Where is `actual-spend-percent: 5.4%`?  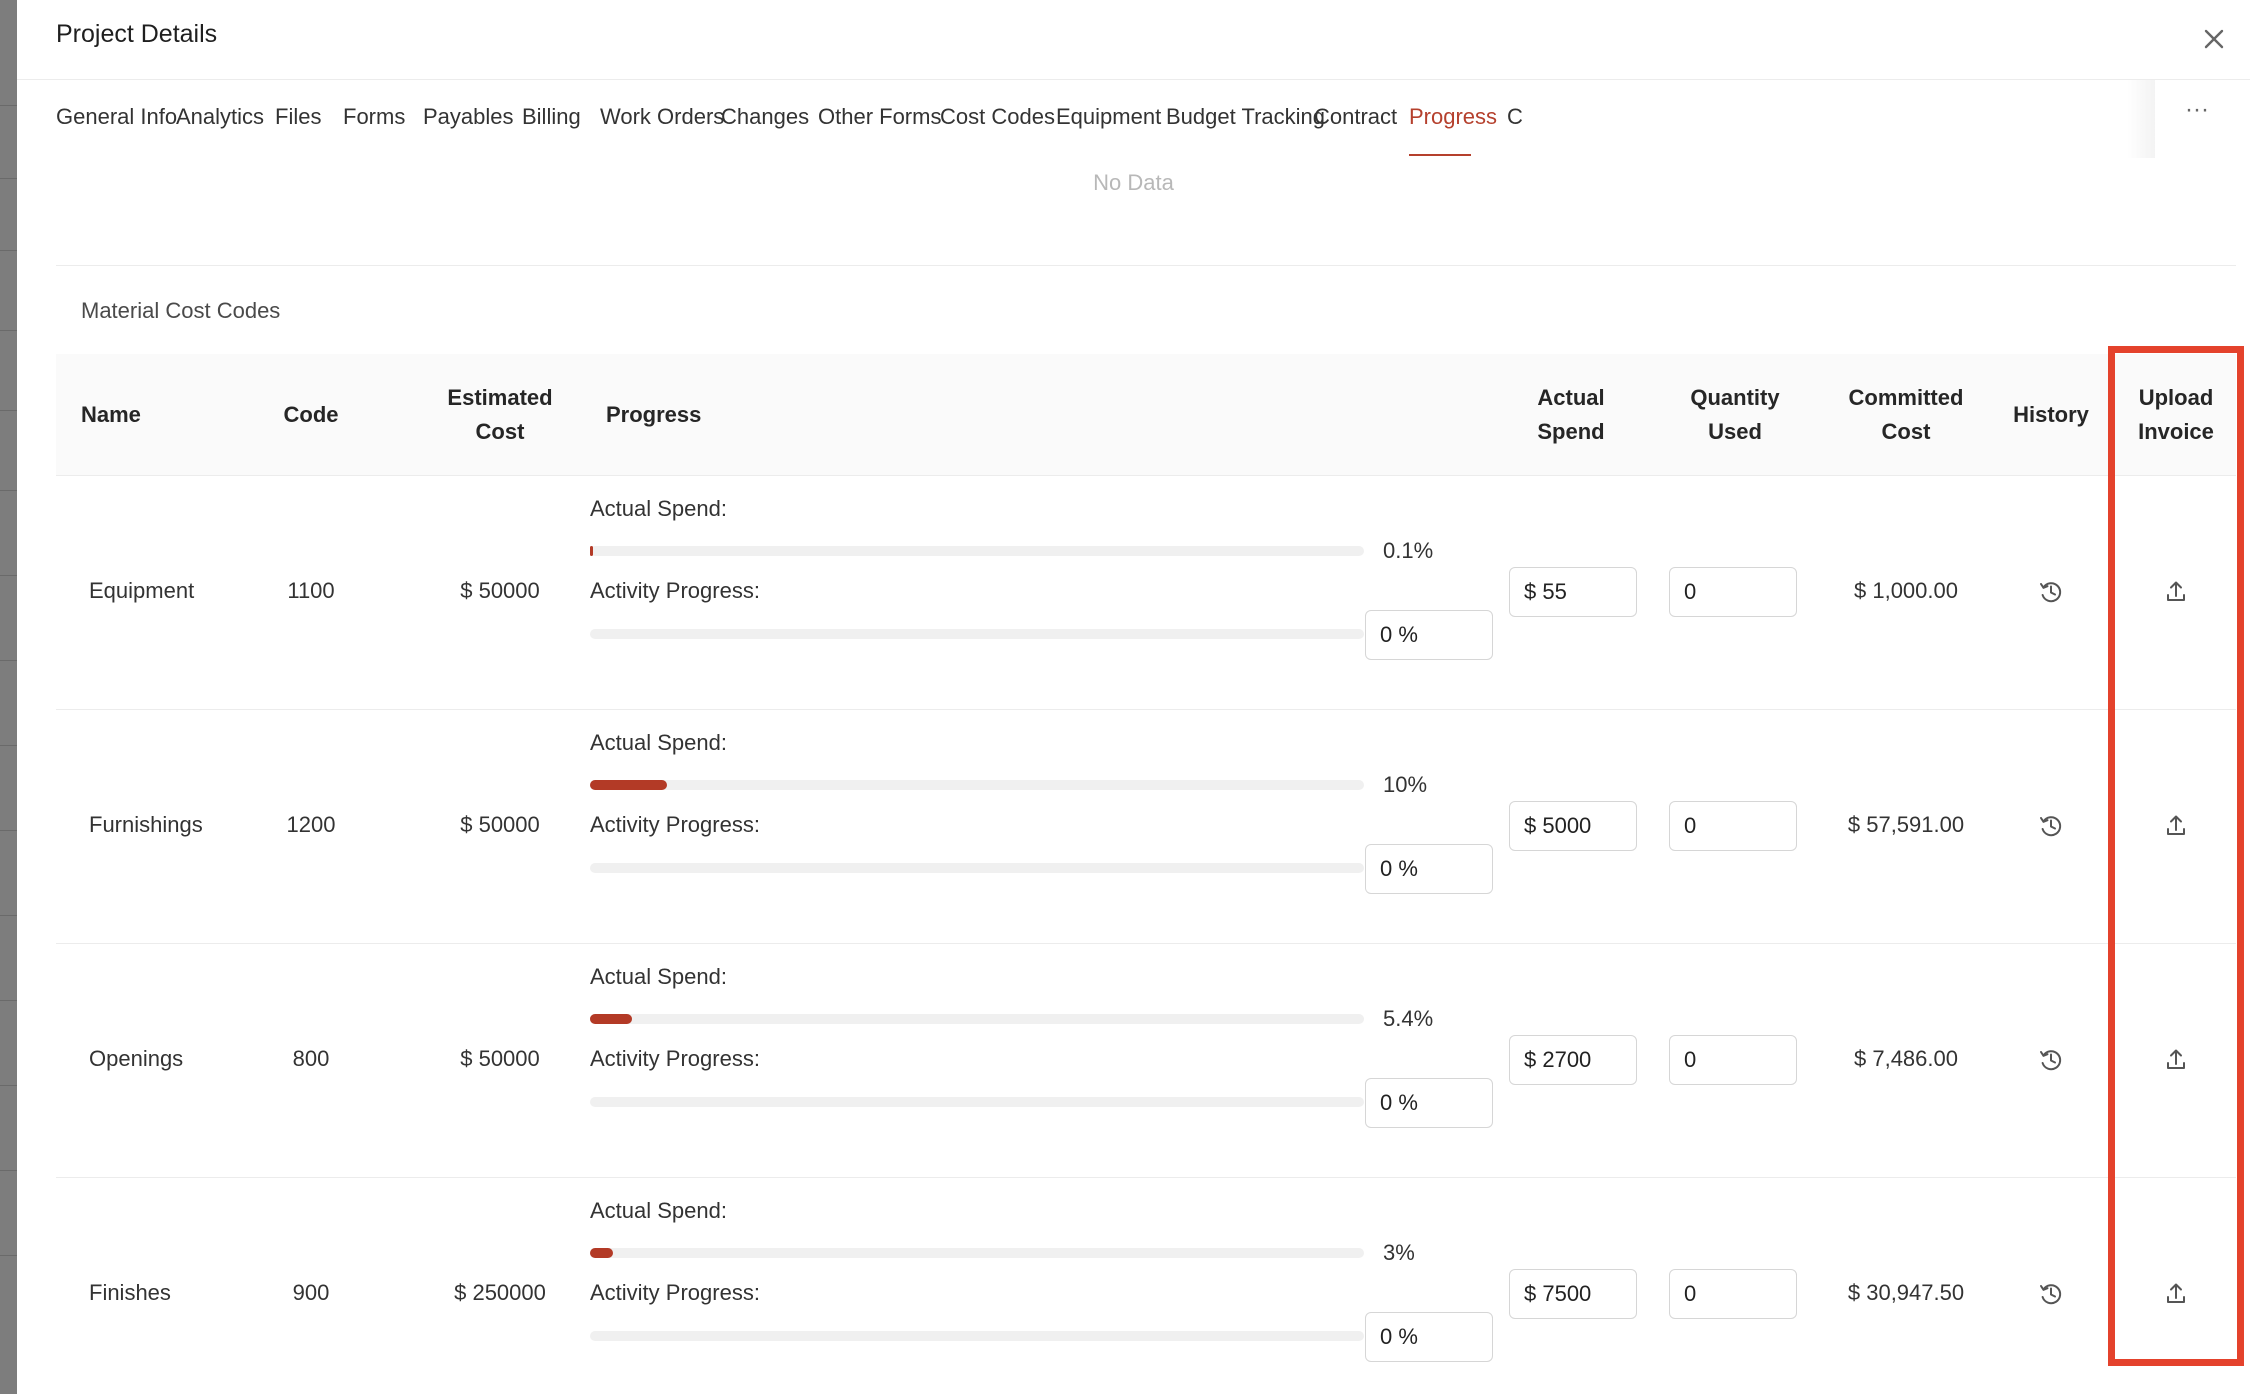 actual-spend-percent: 5.4% is located at coordinates (1408, 1018).